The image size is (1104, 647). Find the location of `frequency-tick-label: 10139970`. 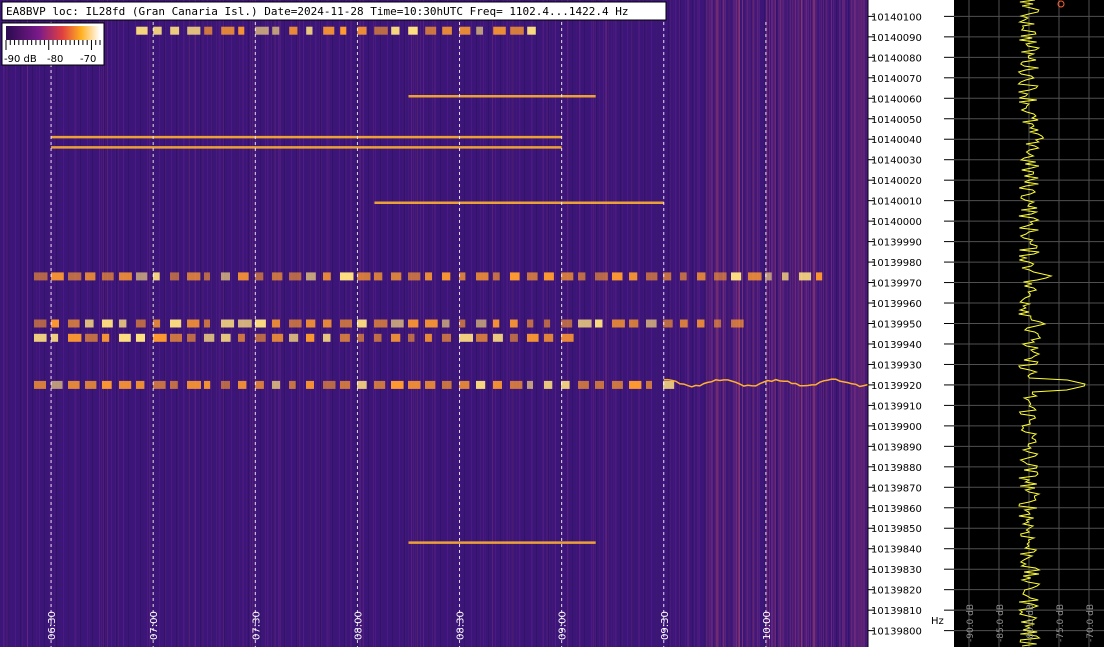

frequency-tick-label: 10139970 is located at coordinates (896, 284).